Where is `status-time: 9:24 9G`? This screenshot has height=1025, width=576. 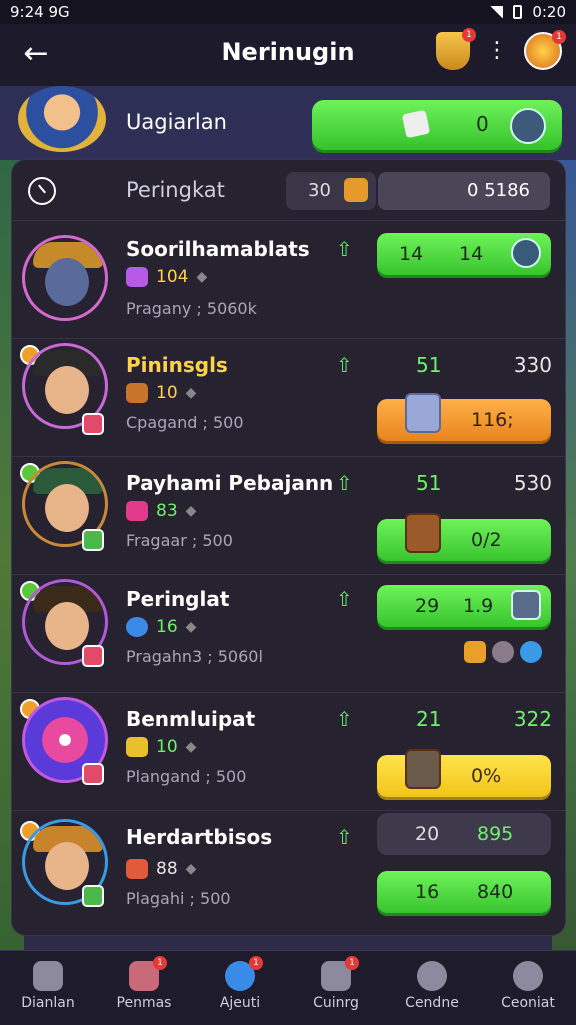
status-time: 9:24 9G is located at coordinates (40, 12).